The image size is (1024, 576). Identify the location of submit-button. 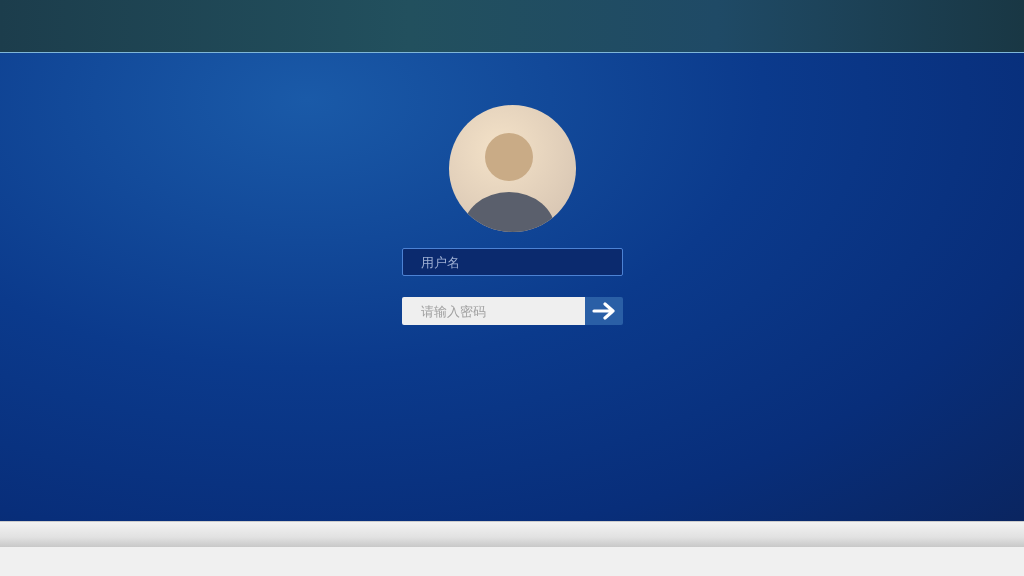
(603, 311).